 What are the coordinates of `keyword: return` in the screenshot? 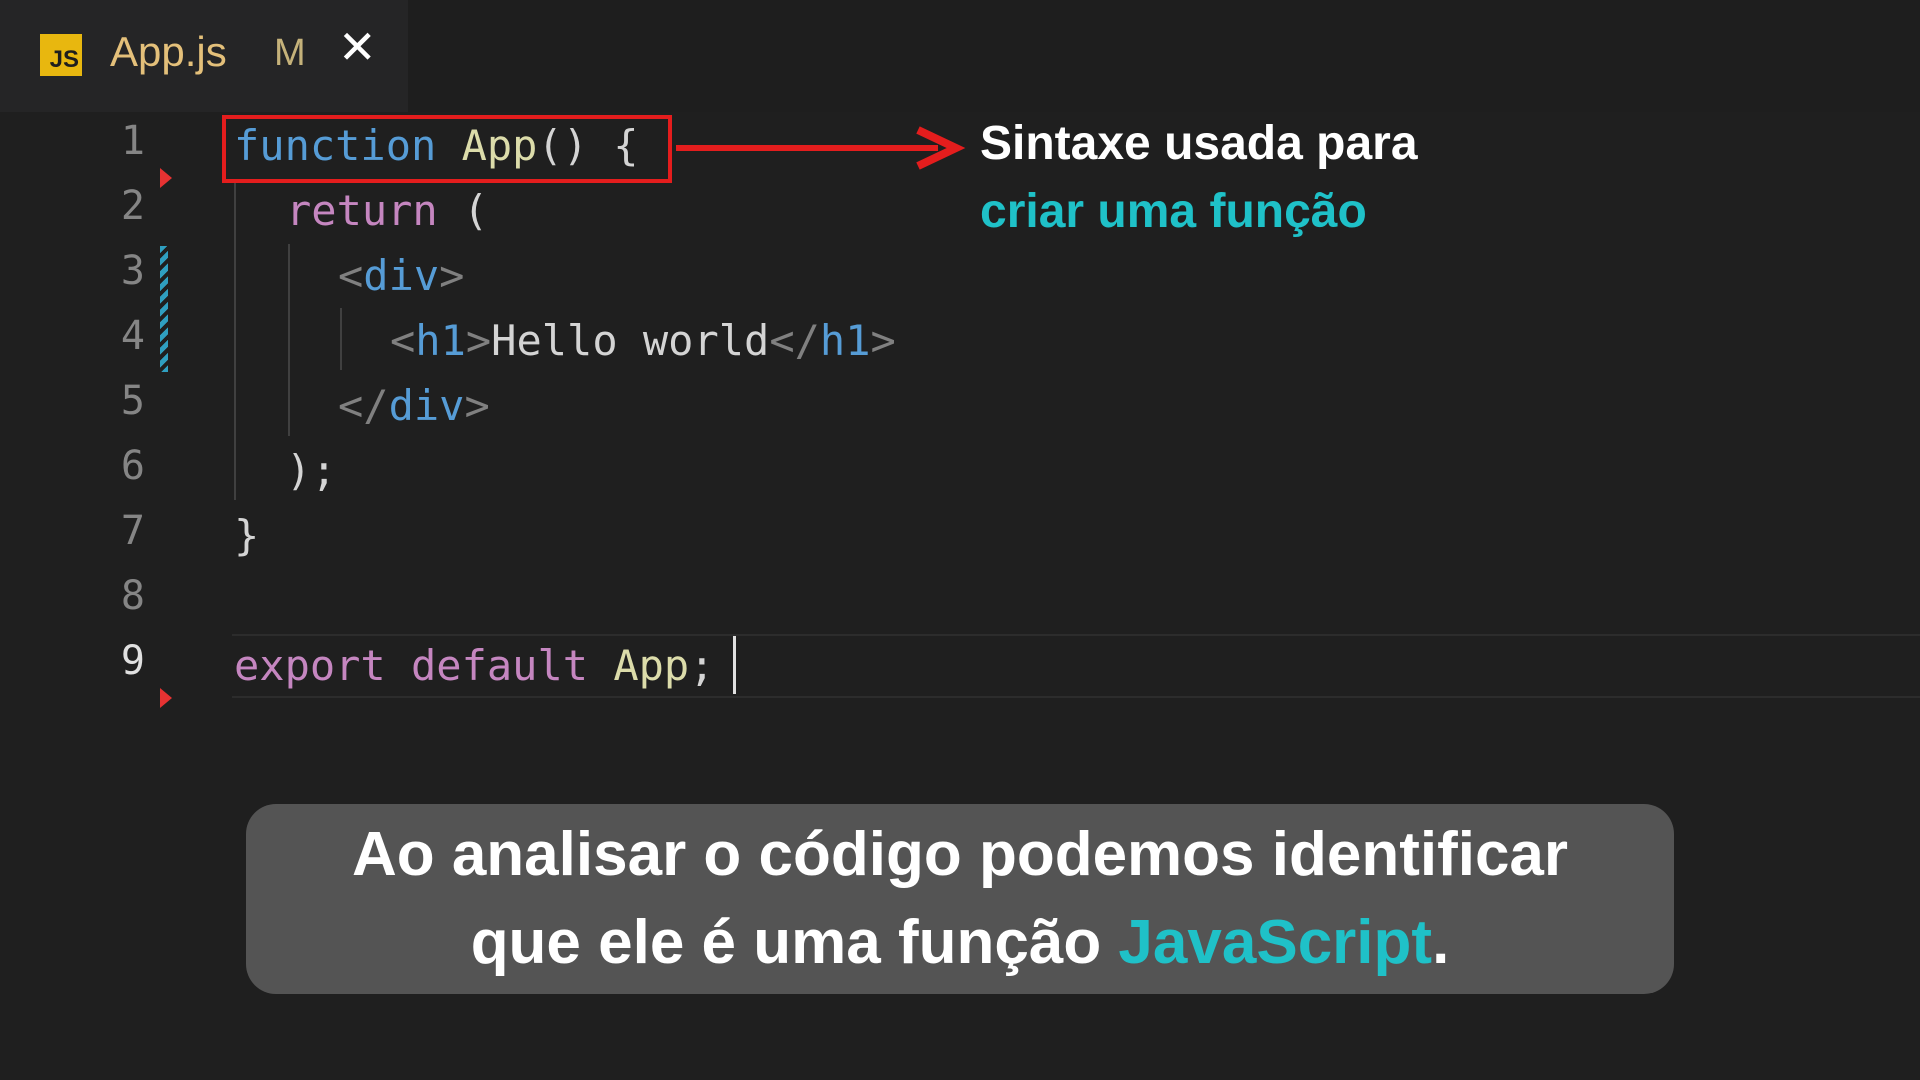 It's located at (362, 210).